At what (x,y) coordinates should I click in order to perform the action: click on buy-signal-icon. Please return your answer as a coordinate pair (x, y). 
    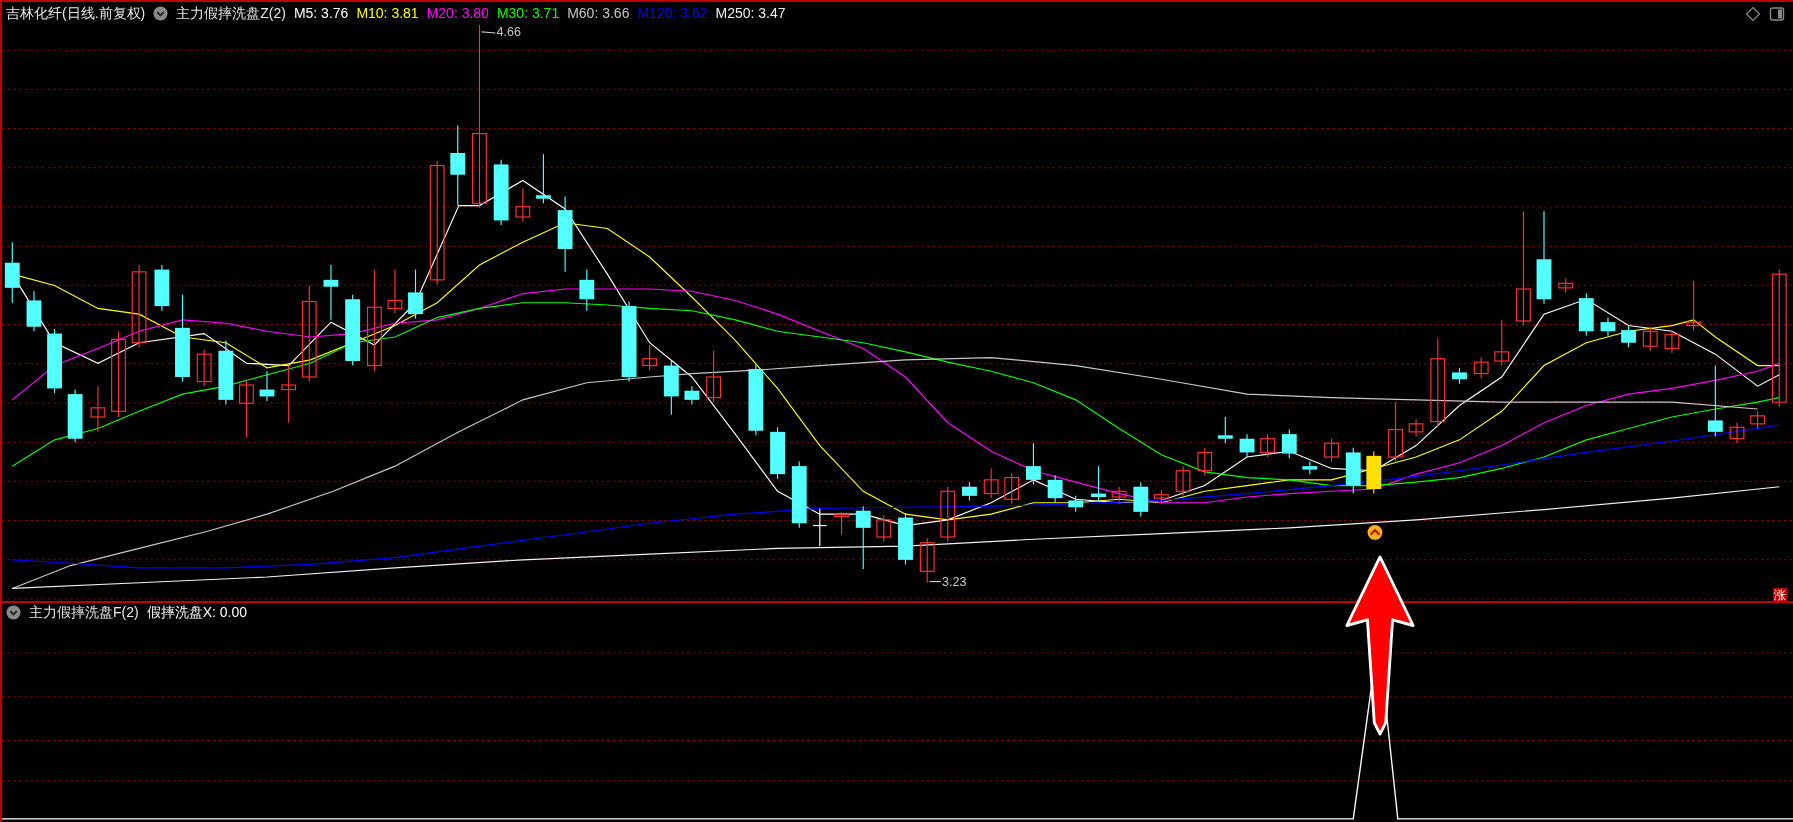
    Looking at the image, I should click on (1375, 532).